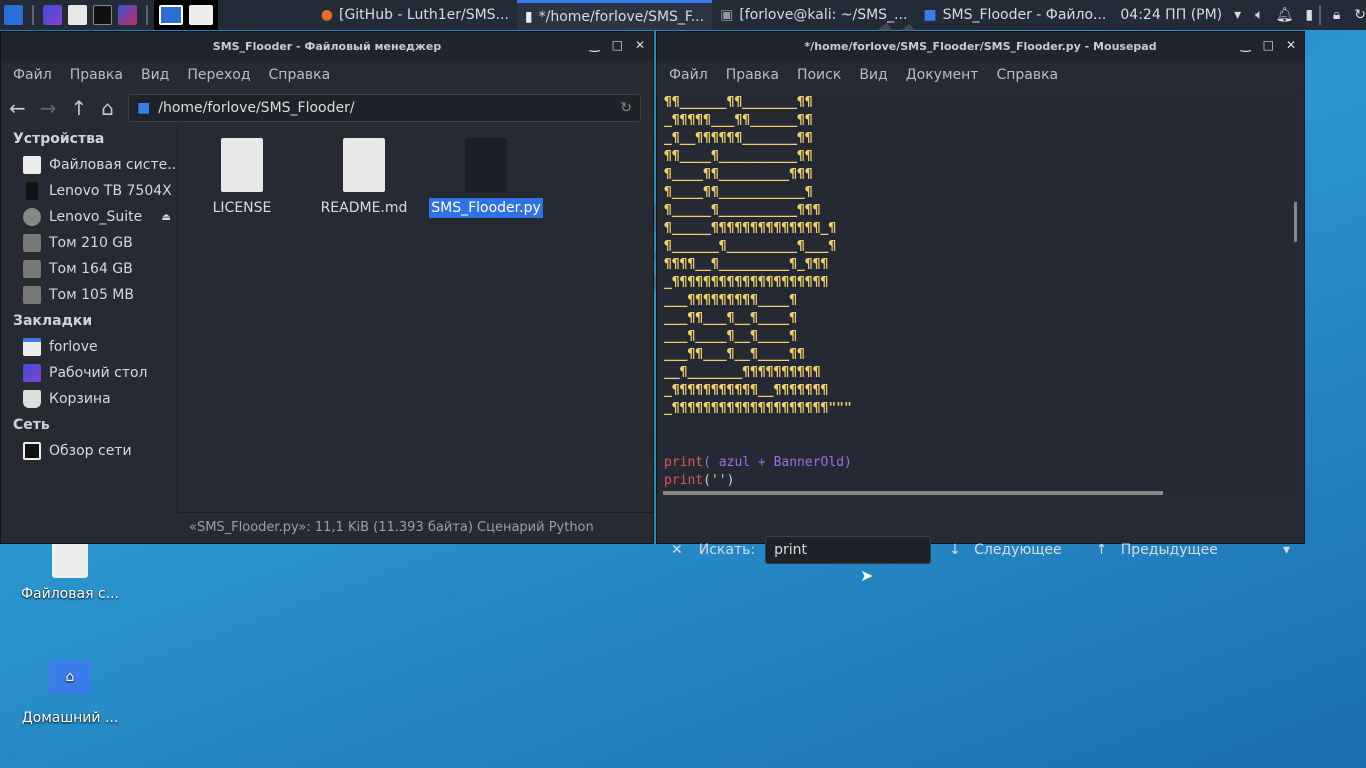 The image size is (1366, 768). What do you see at coordinates (677, 550) in the screenshot?
I see `close-find-icon: ✕` at bounding box center [677, 550].